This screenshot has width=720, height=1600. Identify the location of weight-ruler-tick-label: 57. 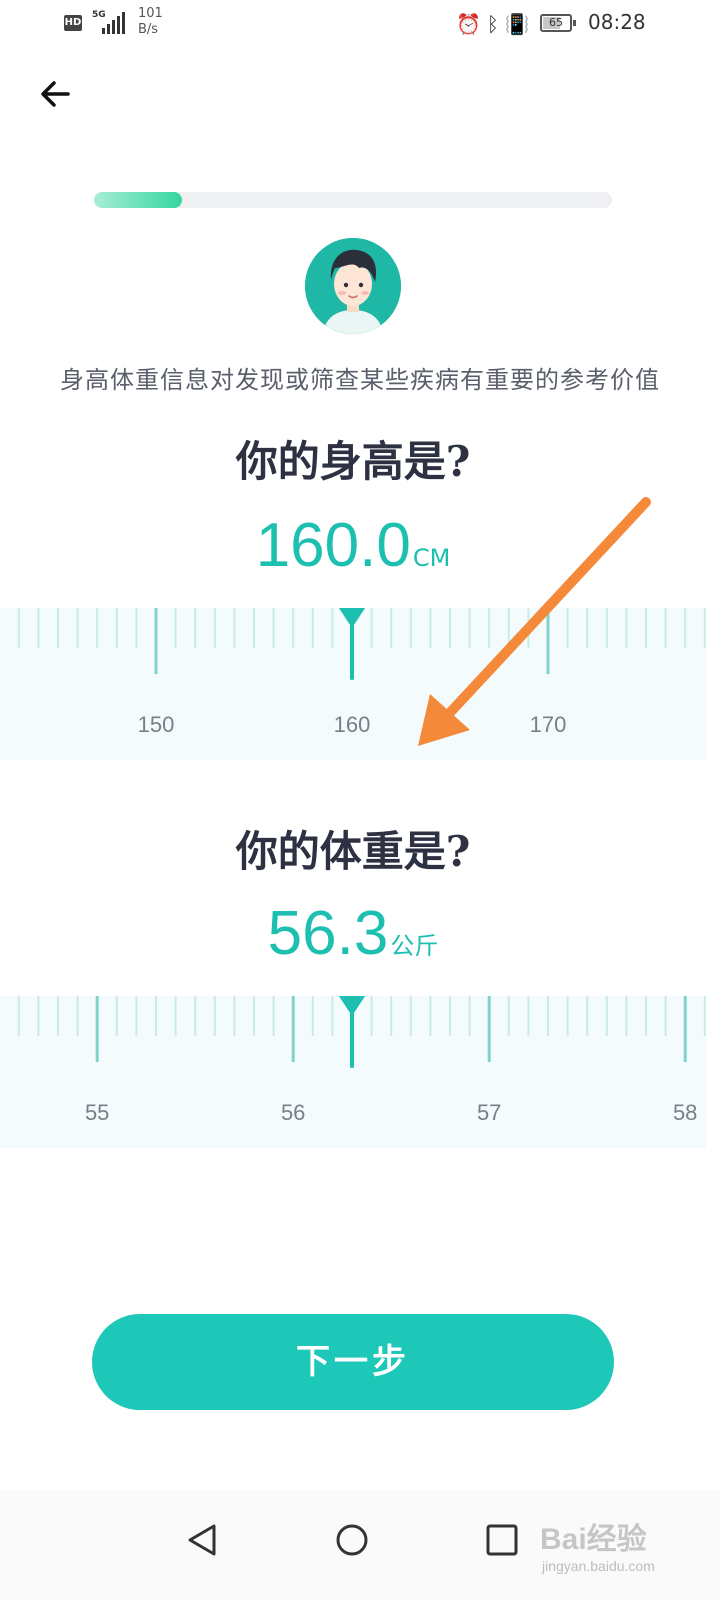
(489, 1112).